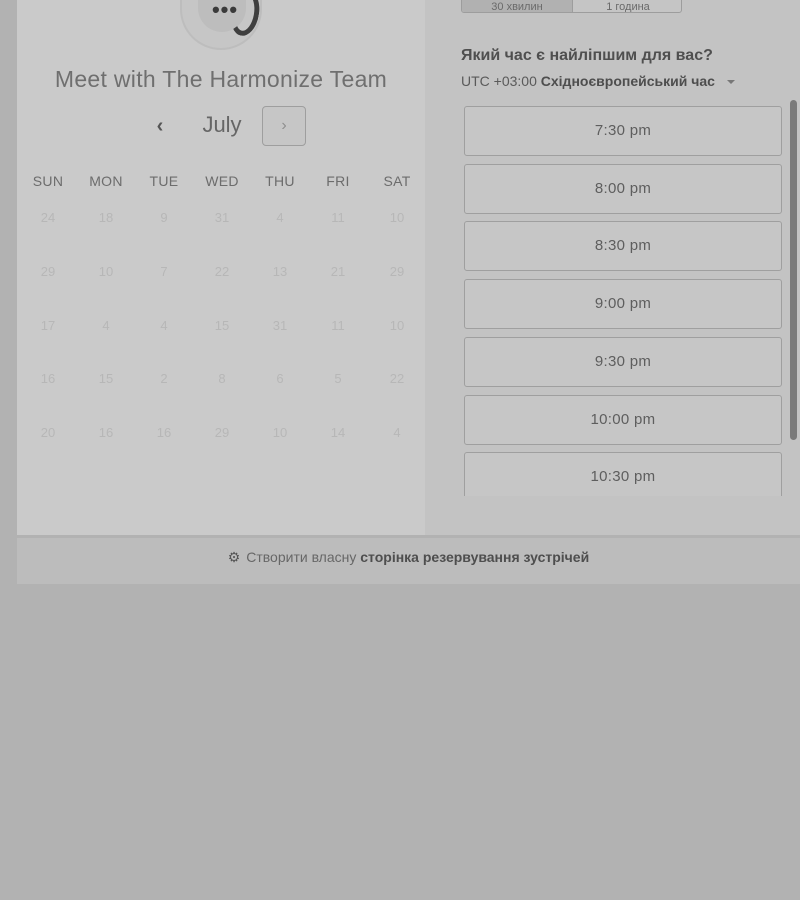  Describe the element at coordinates (48, 217) in the screenshot. I see `calendar-day: 24` at that location.